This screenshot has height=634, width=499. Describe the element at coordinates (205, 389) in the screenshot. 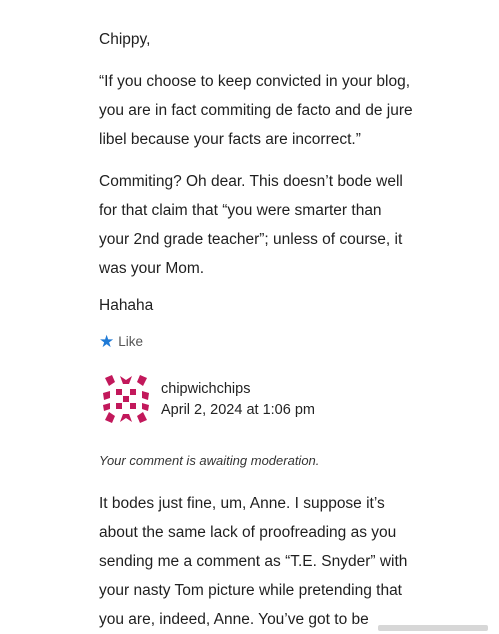

I see `comment-author-link: chipwichchips` at that location.